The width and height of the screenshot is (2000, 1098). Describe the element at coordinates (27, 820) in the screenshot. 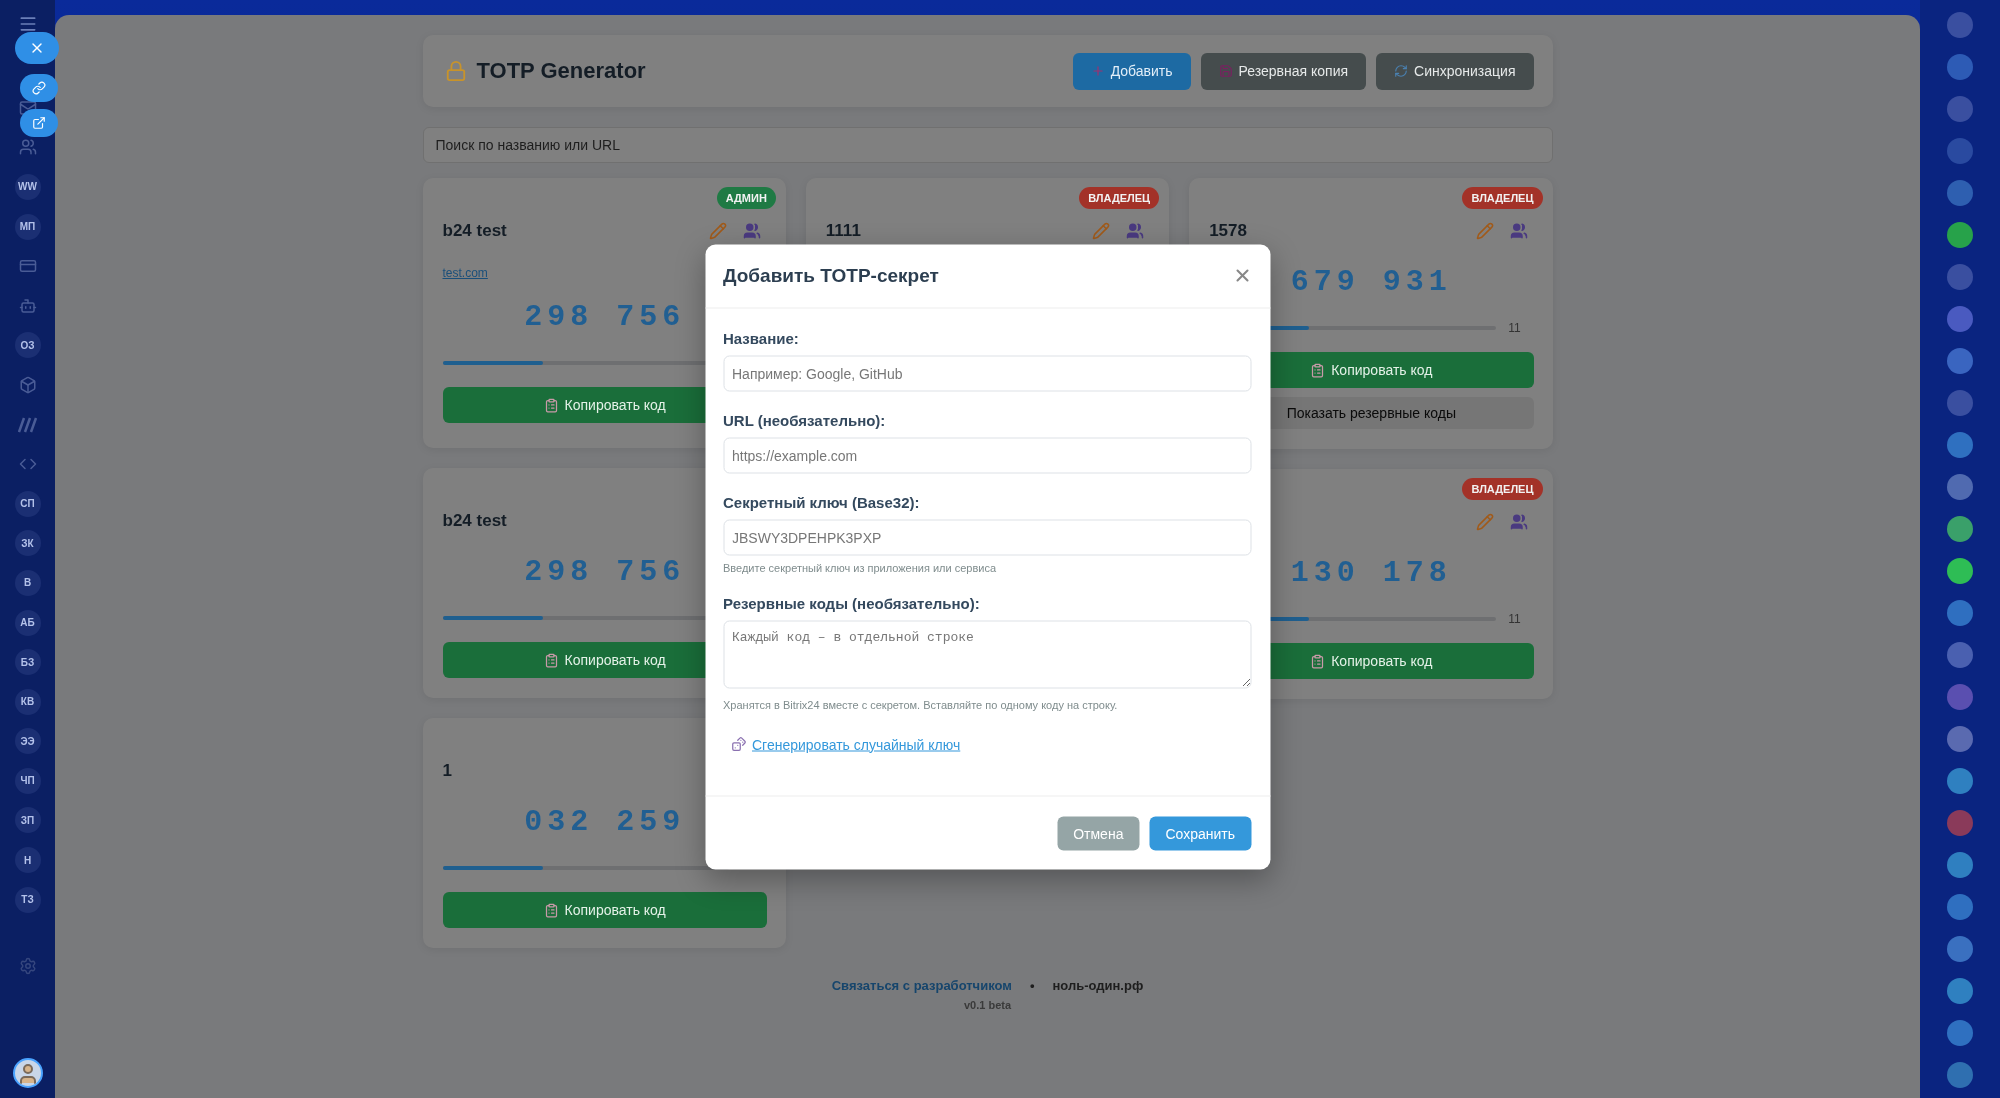

I see `initials-avatar: ЗП` at that location.